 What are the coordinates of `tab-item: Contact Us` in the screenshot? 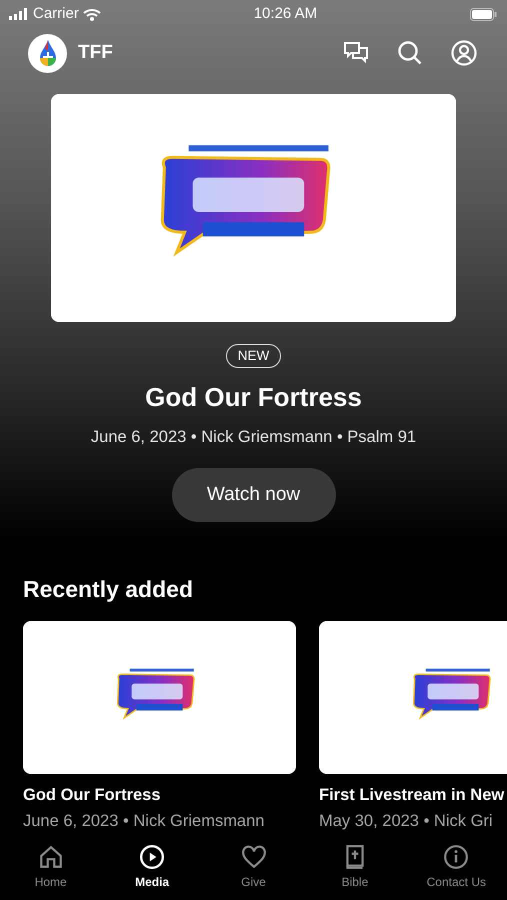 It's located at (456, 872).